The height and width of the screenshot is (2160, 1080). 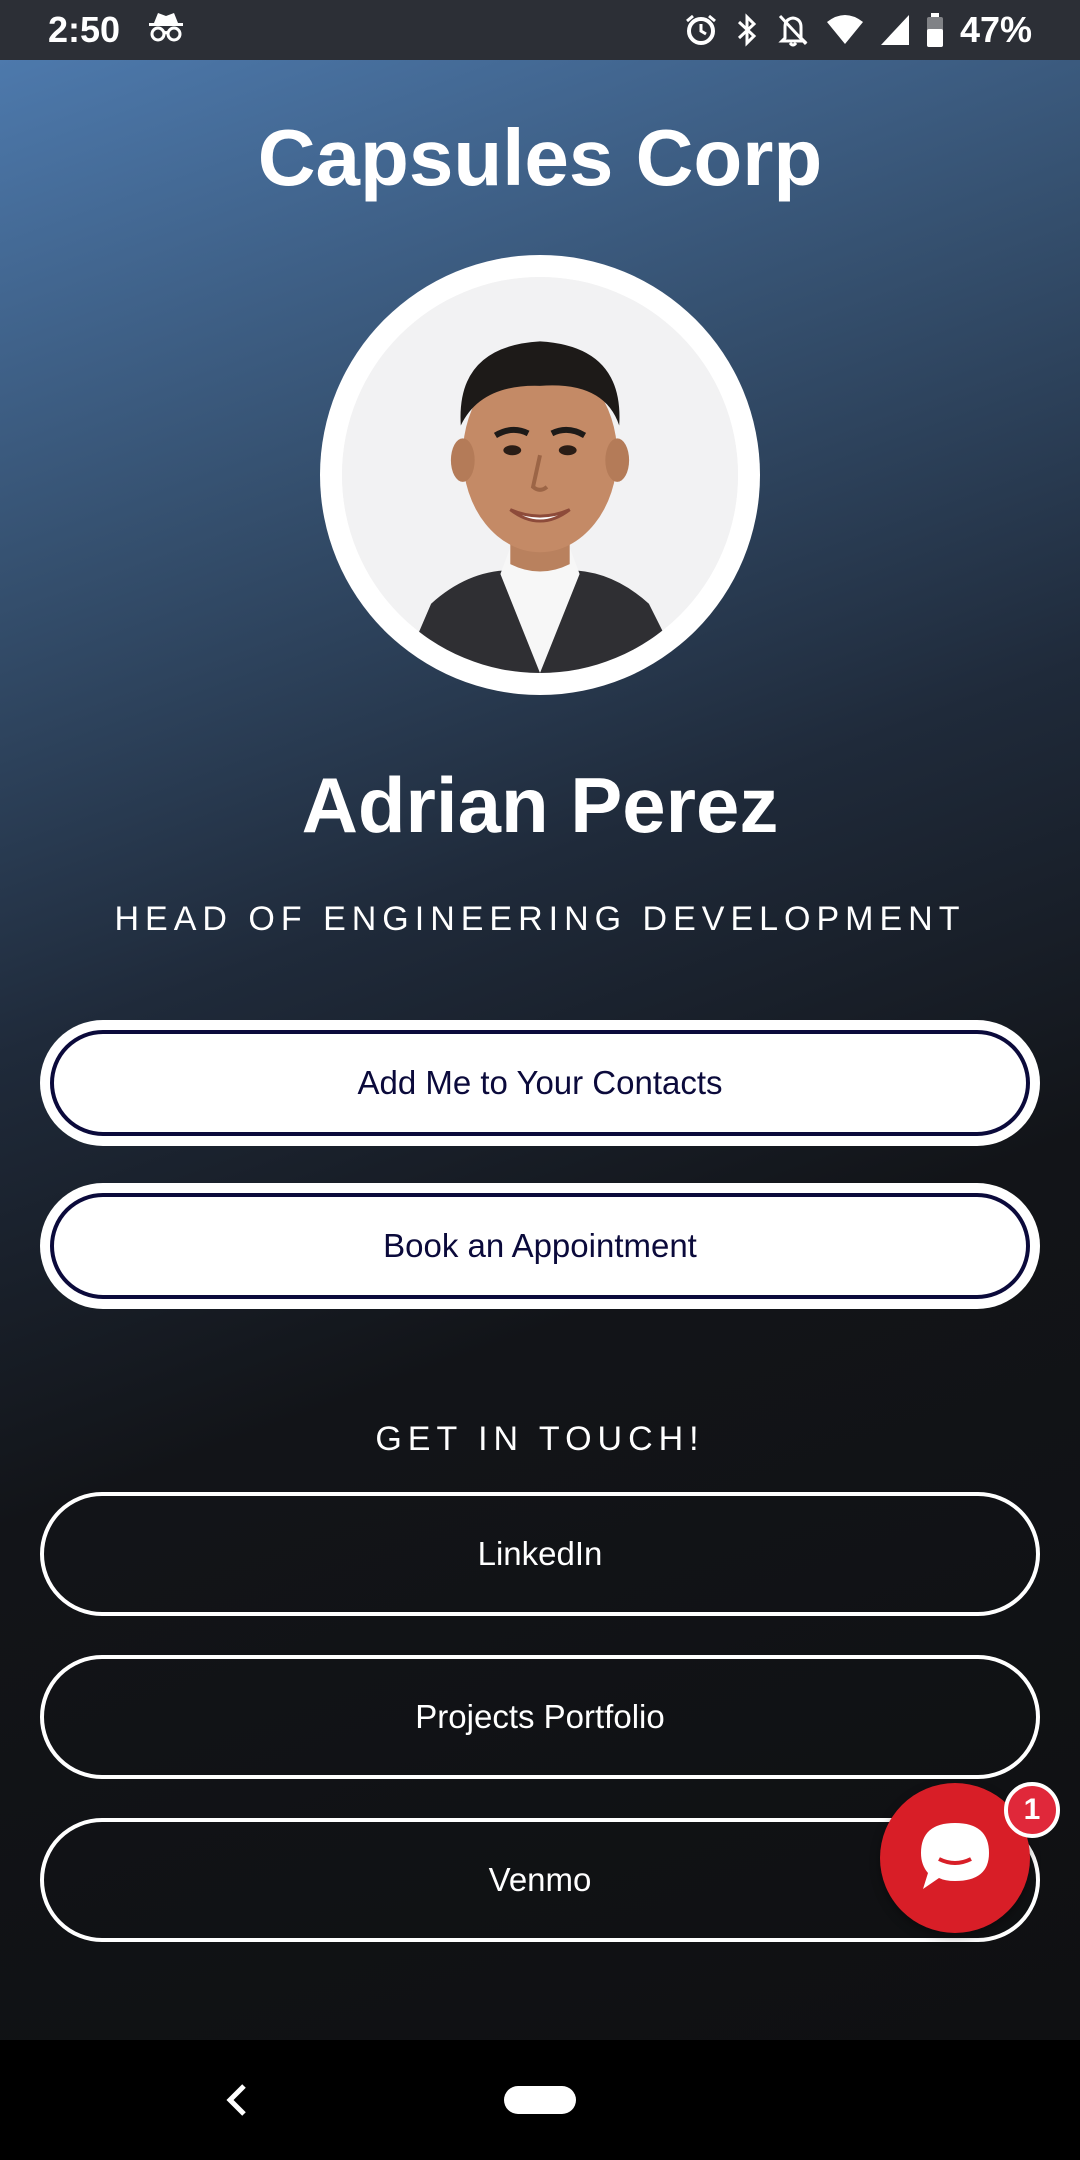 I want to click on company-name: Capsules Corp, so click(x=540, y=157).